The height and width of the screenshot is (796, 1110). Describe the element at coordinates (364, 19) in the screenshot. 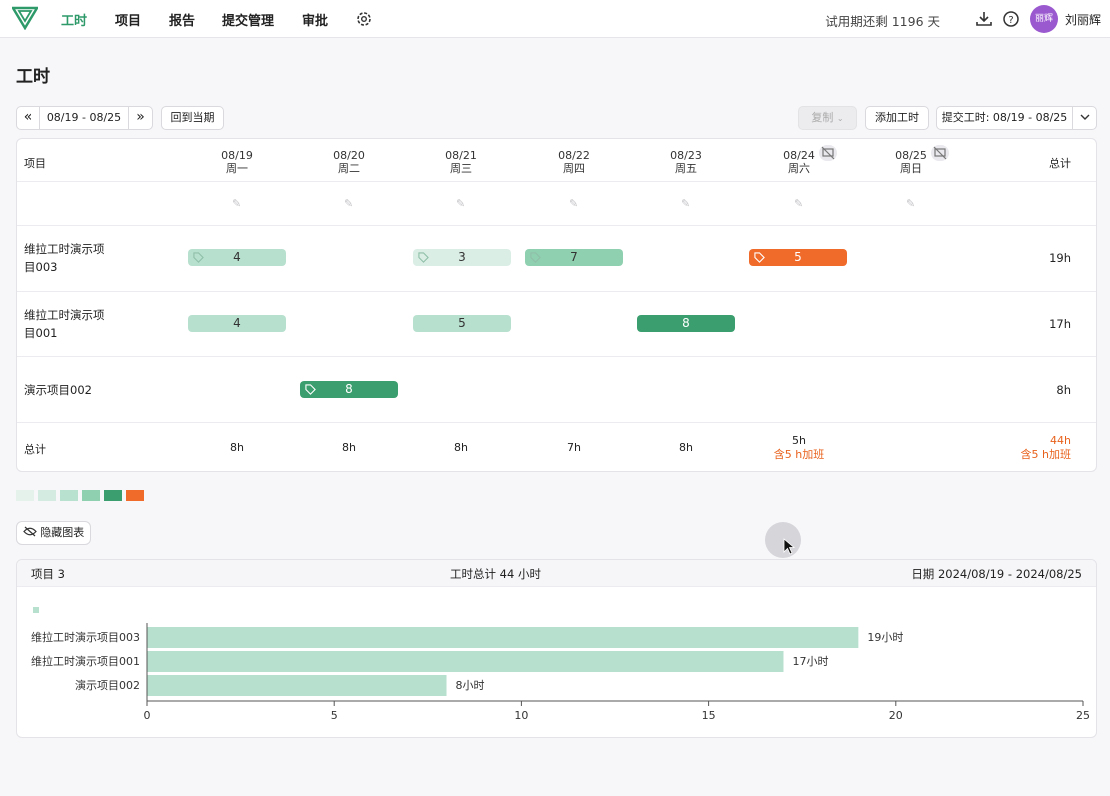

I see `gear-icon` at that location.